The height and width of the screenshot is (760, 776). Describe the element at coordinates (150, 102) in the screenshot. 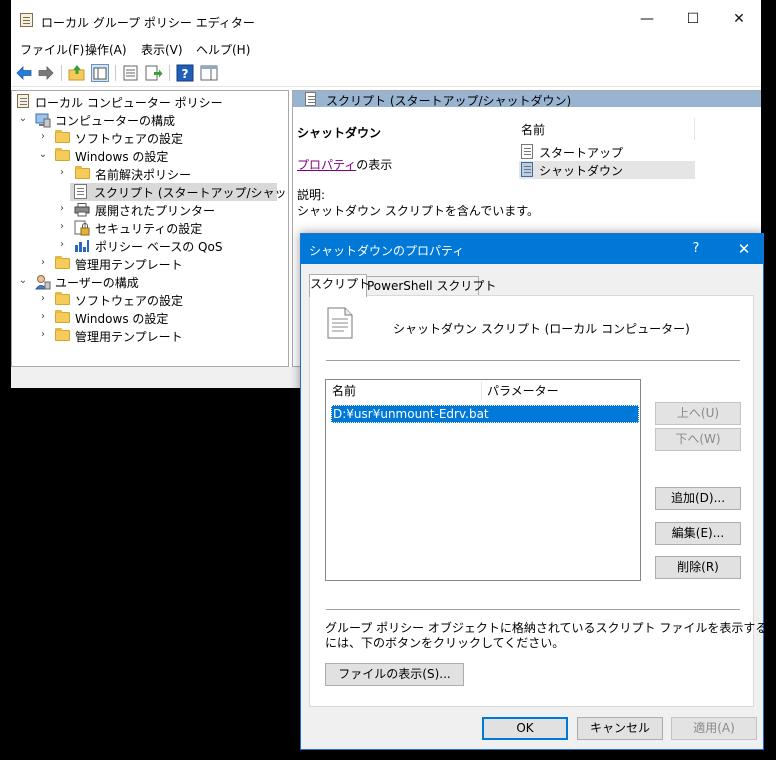

I see `tree-item-local-policy: ローカル コンピューター ポリシー` at that location.